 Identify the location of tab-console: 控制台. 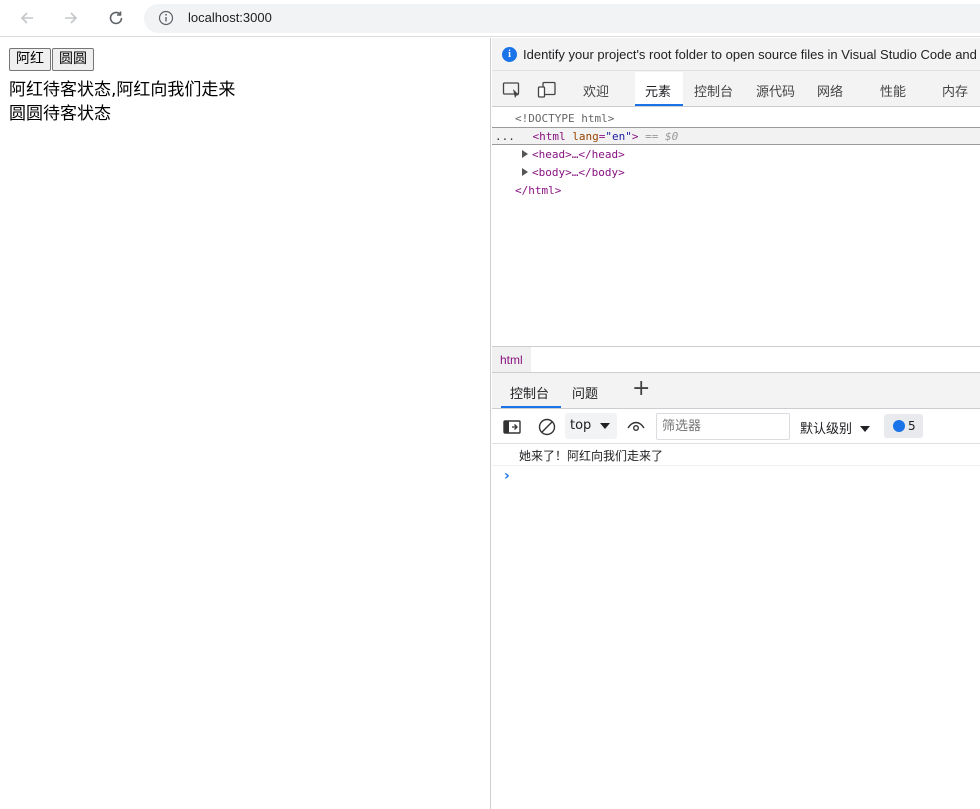
(713, 90).